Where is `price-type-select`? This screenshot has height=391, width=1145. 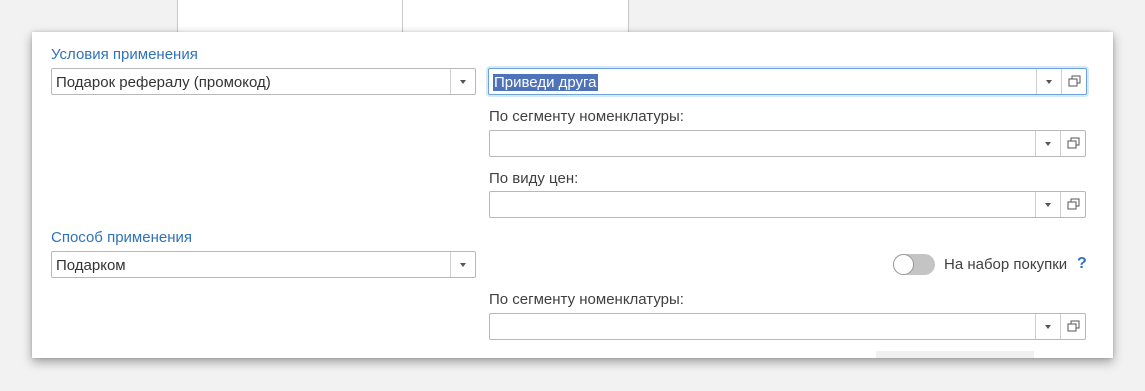
price-type-select is located at coordinates (787, 204).